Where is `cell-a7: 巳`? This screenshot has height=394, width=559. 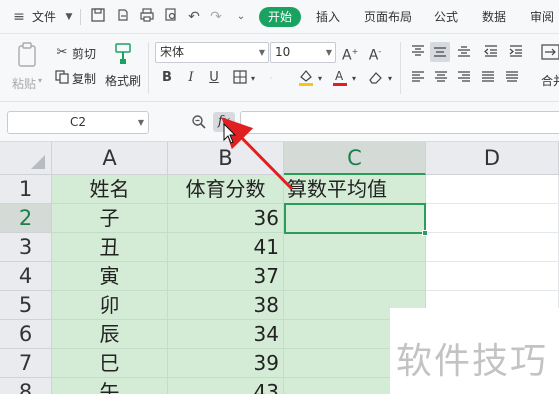 cell-a7: 巳 is located at coordinates (110, 363).